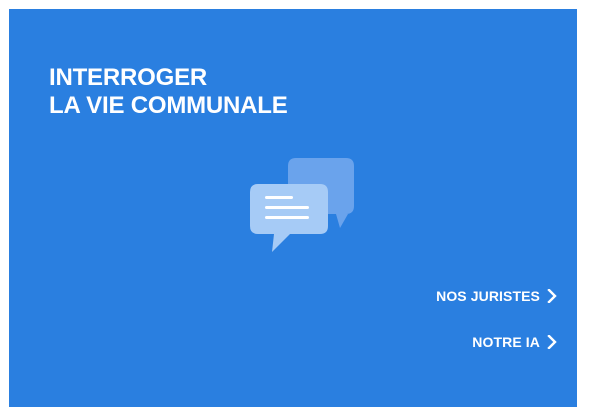  Describe the element at coordinates (128, 77) in the screenshot. I see `card-title-line-1: INTERROGER` at that location.